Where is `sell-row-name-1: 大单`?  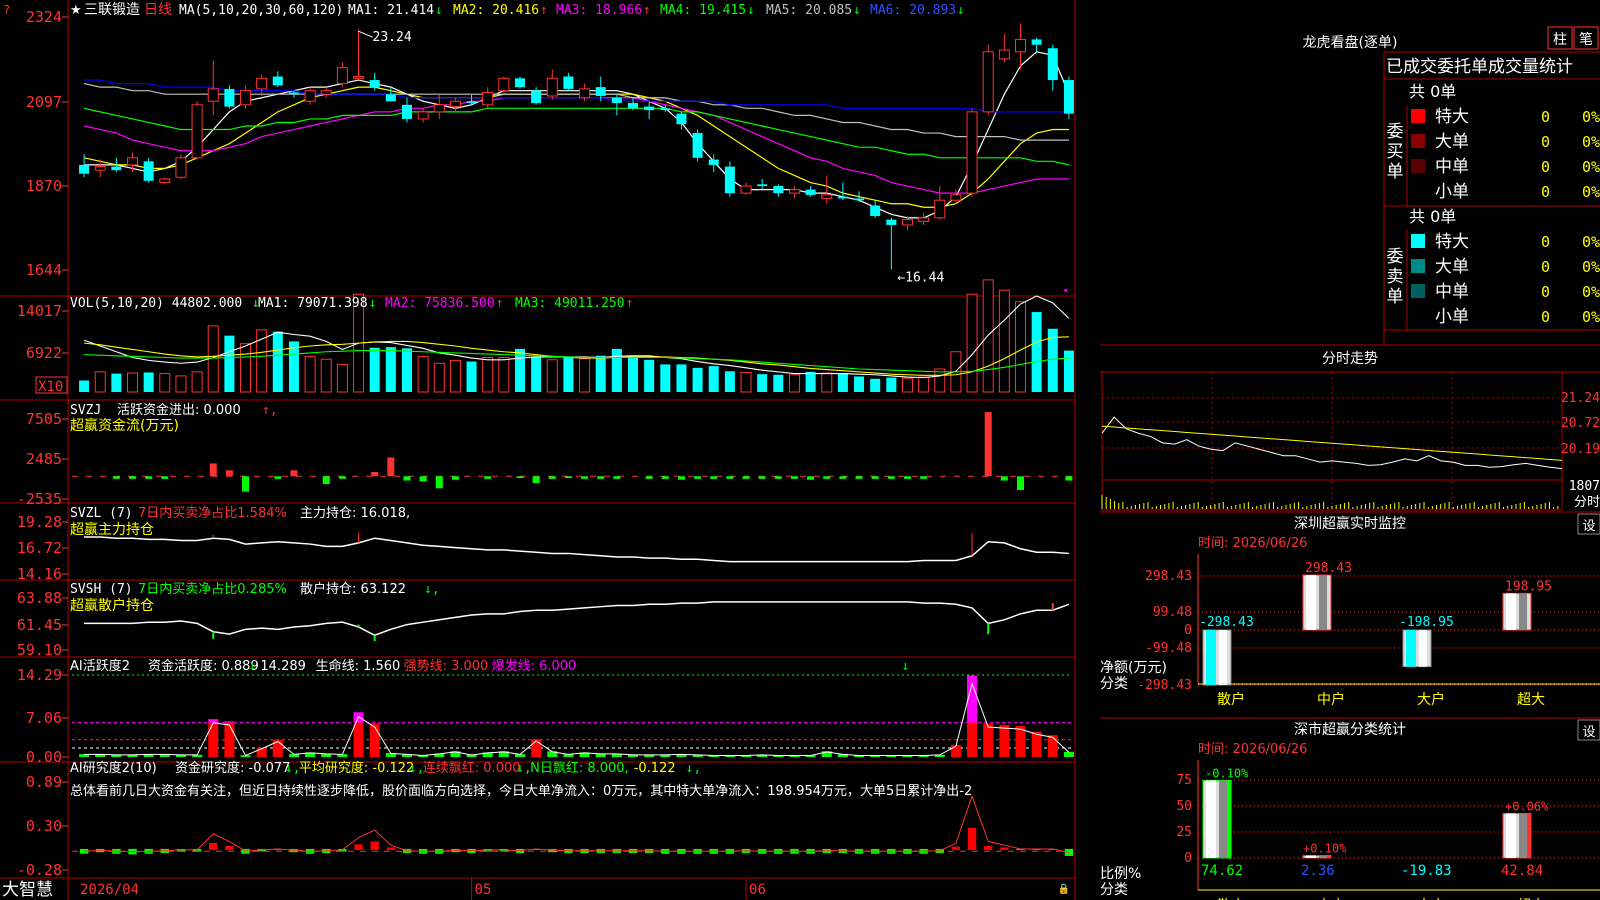 sell-row-name-1: 大单 is located at coordinates (1452, 267).